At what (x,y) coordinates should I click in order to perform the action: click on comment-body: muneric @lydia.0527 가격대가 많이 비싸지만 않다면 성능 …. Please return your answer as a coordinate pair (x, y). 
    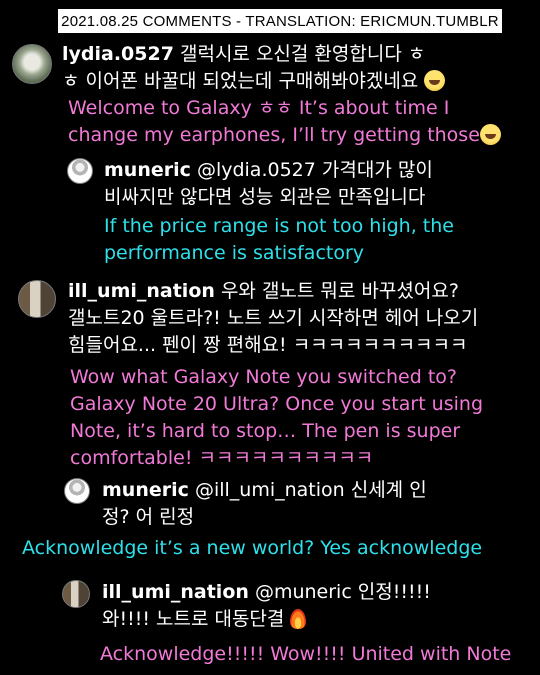
    Looking at the image, I should click on (319, 184).